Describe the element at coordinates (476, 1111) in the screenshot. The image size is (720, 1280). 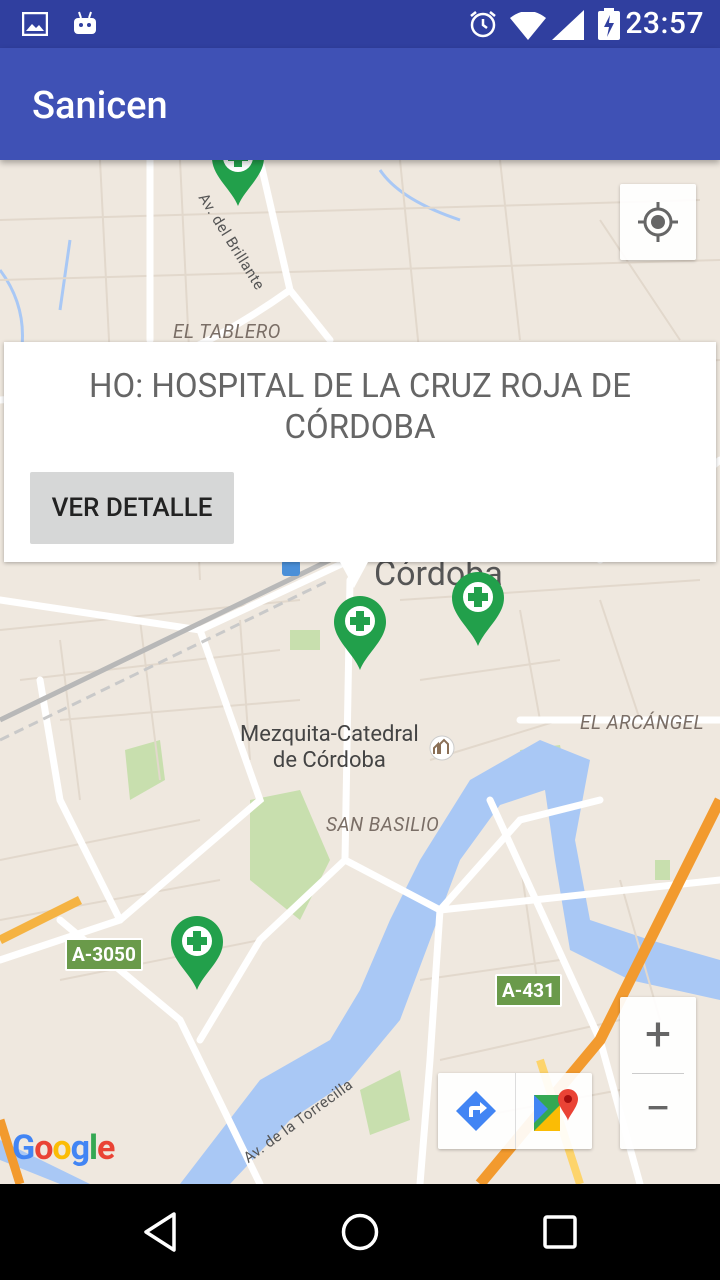
I see `directions-icon` at that location.